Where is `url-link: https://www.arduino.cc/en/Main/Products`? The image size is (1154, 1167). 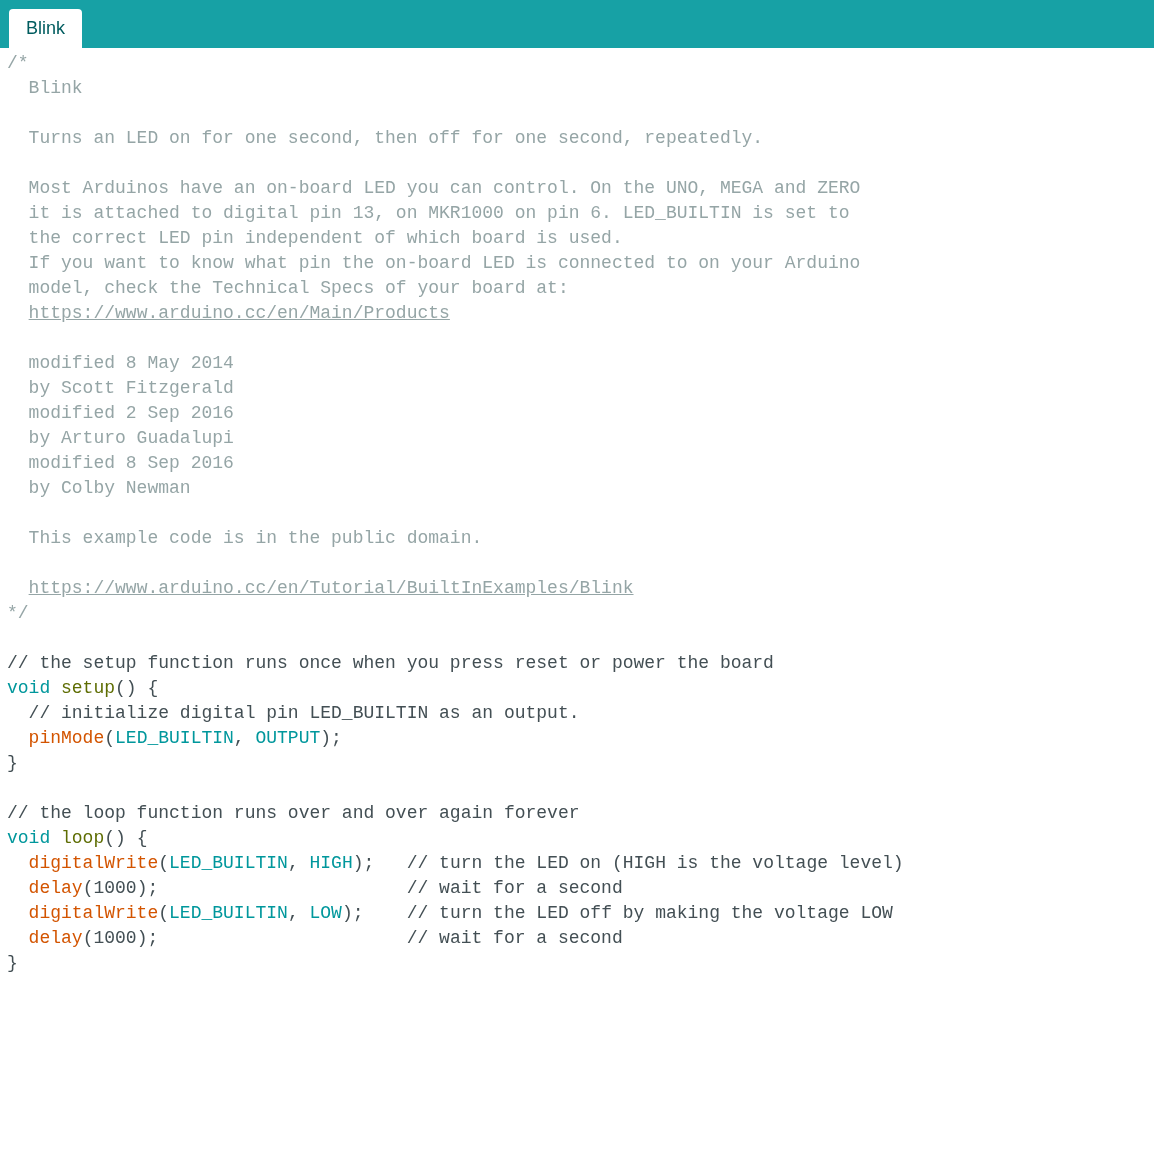 url-link: https://www.arduino.cc/en/Main/Products is located at coordinates (239, 313).